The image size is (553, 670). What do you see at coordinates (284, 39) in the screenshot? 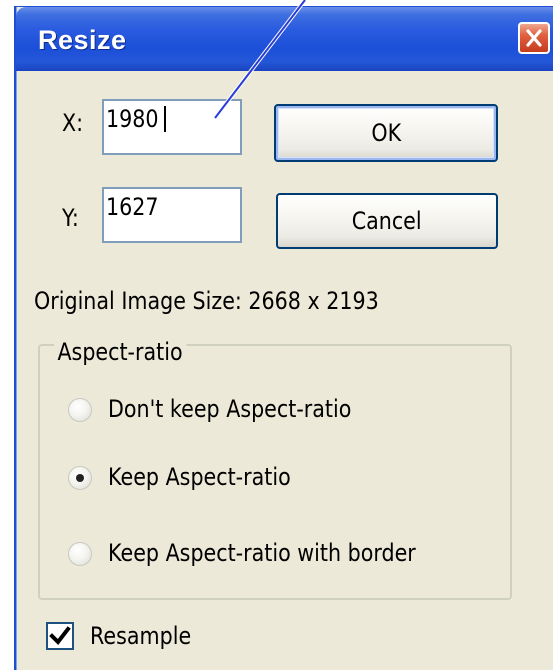
I see `title-bar: Resize` at bounding box center [284, 39].